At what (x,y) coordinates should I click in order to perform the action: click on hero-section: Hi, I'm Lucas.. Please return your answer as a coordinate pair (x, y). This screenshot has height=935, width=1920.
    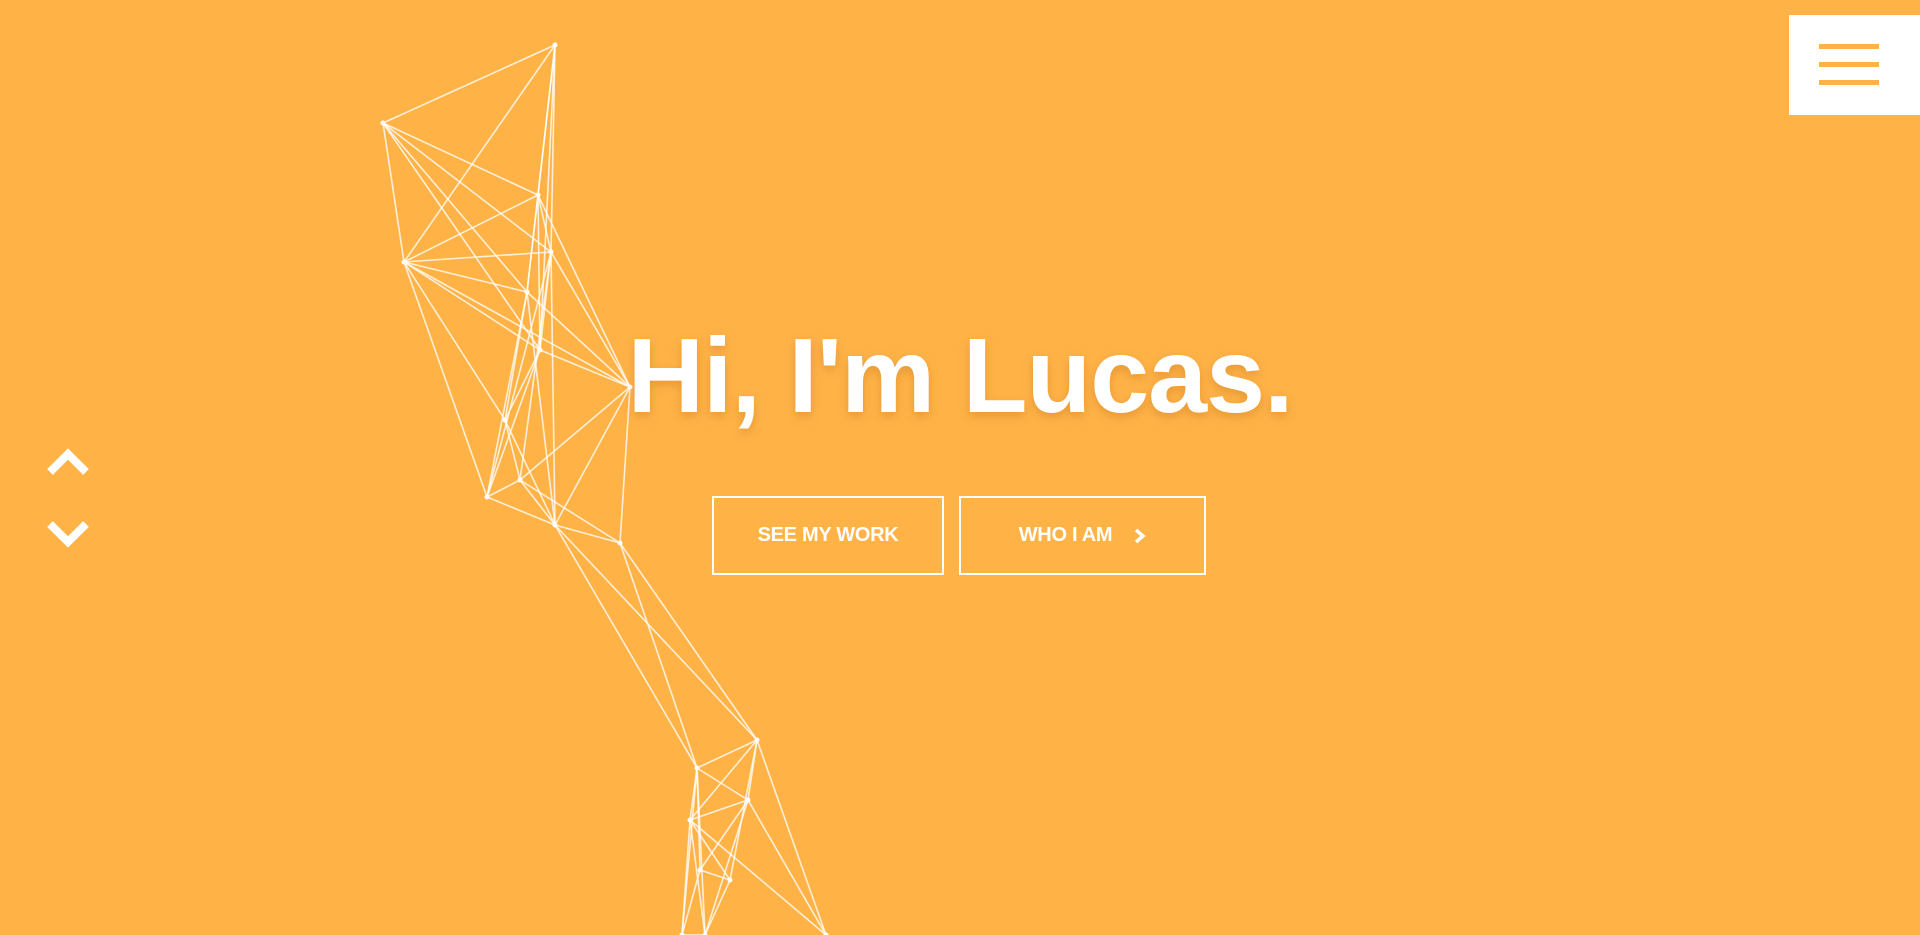
    Looking at the image, I should click on (960, 376).